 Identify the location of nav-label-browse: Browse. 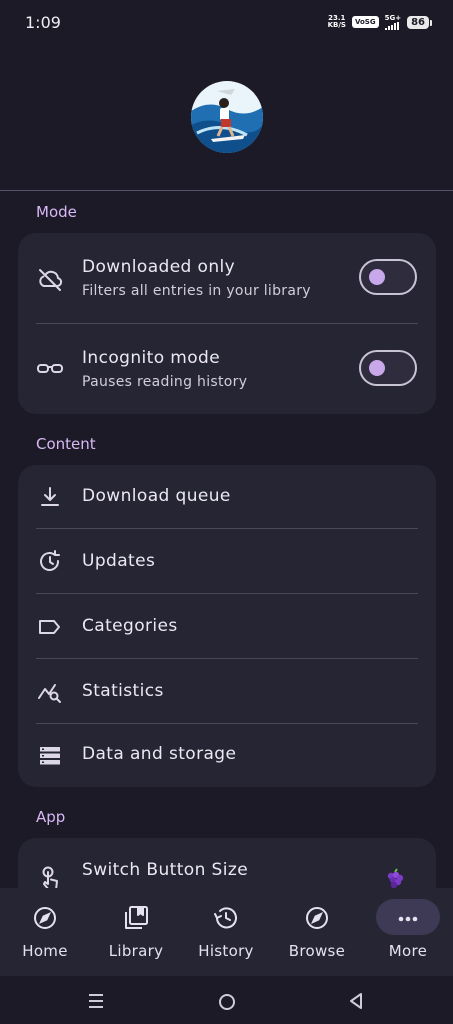
(317, 951).